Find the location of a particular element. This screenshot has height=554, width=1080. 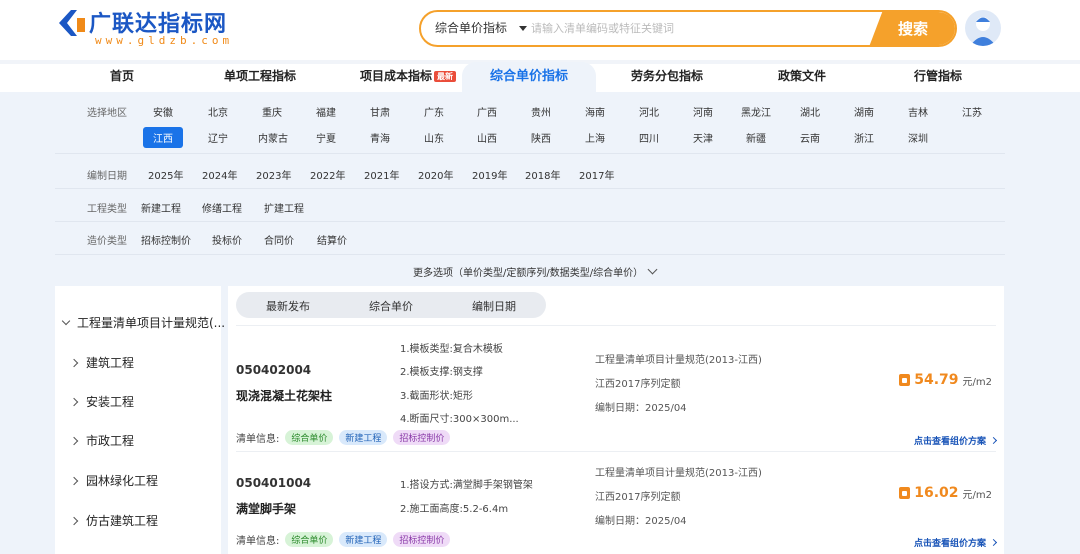

search-type-select: 综合单价指标 is located at coordinates (481, 28).